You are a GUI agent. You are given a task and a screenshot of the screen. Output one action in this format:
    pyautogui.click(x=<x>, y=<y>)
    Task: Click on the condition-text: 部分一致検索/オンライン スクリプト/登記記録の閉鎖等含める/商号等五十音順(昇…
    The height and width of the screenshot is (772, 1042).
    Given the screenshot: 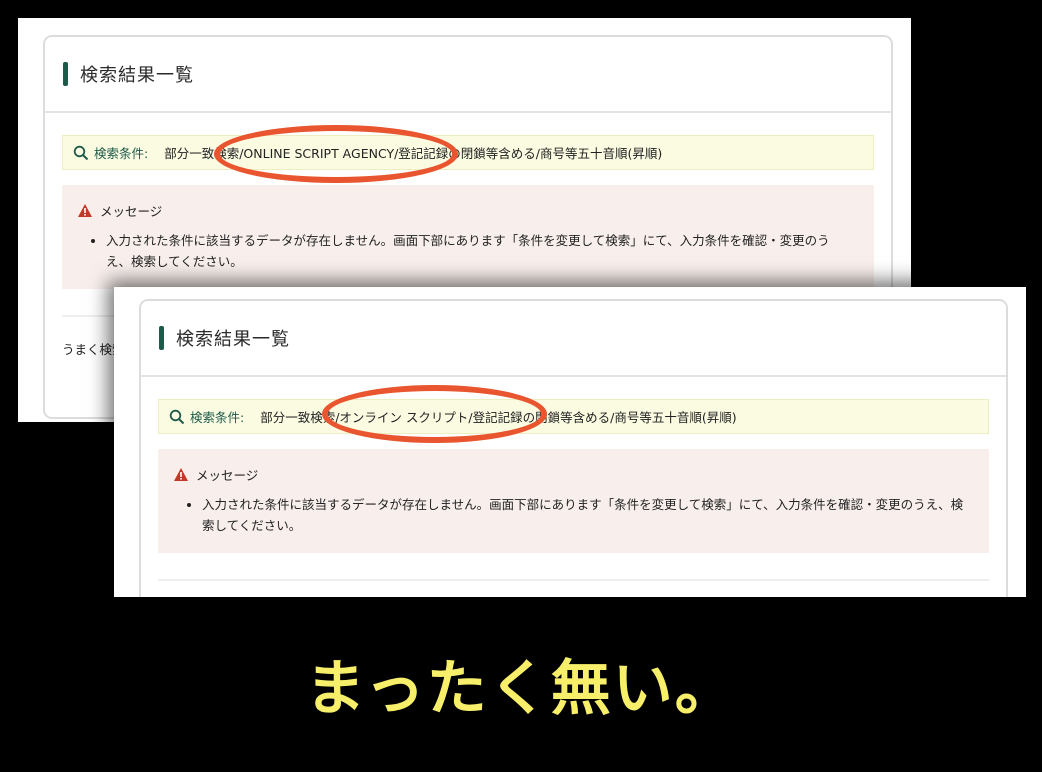 What is the action you would take?
    pyautogui.click(x=498, y=417)
    